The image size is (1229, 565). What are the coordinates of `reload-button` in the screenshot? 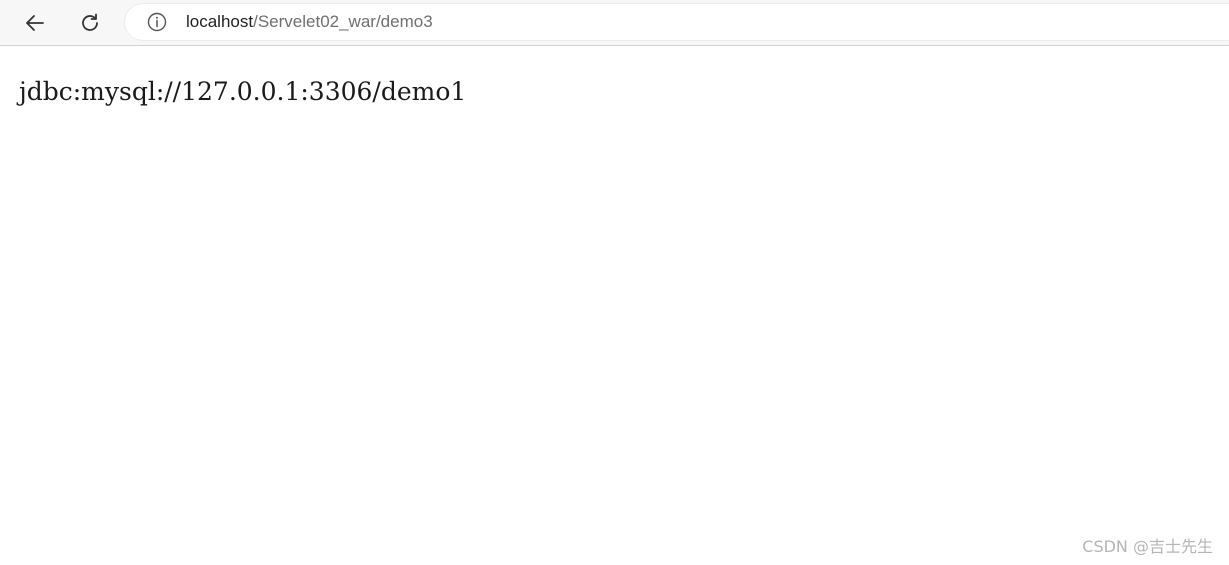 It's located at (90, 23).